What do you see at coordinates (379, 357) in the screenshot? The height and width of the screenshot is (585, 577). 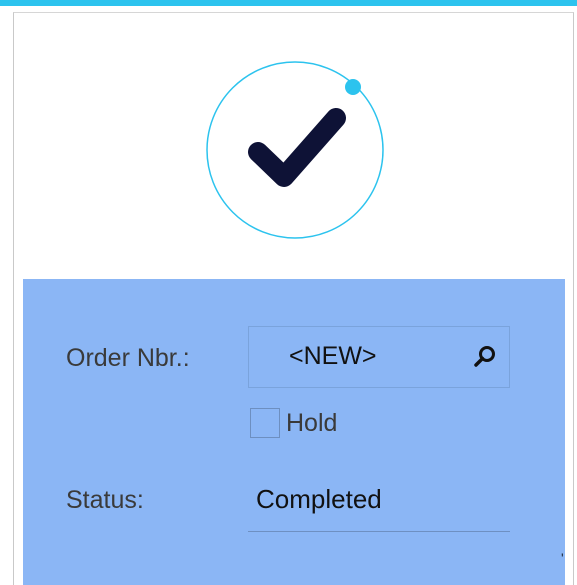 I see `order-nbr-field: <NEW>` at bounding box center [379, 357].